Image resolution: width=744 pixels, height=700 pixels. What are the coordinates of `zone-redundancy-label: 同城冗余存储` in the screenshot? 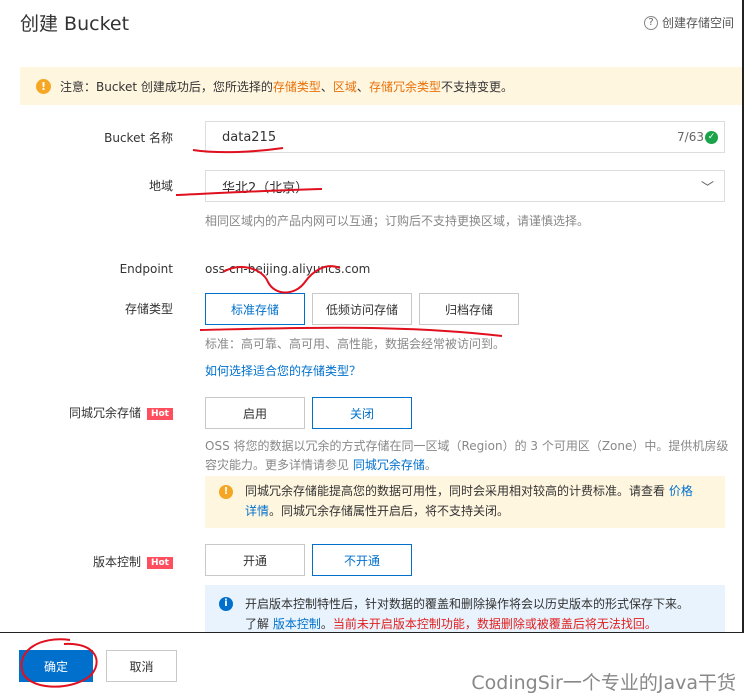 It's located at (104, 413).